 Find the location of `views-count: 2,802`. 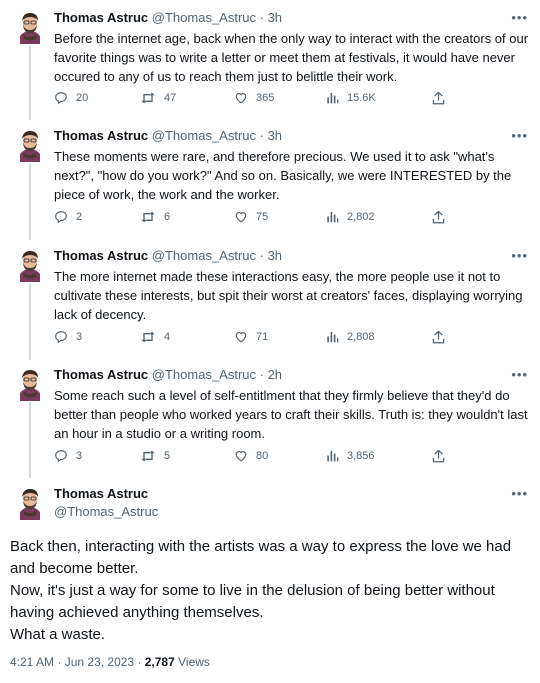

views-count: 2,802 is located at coordinates (361, 216).